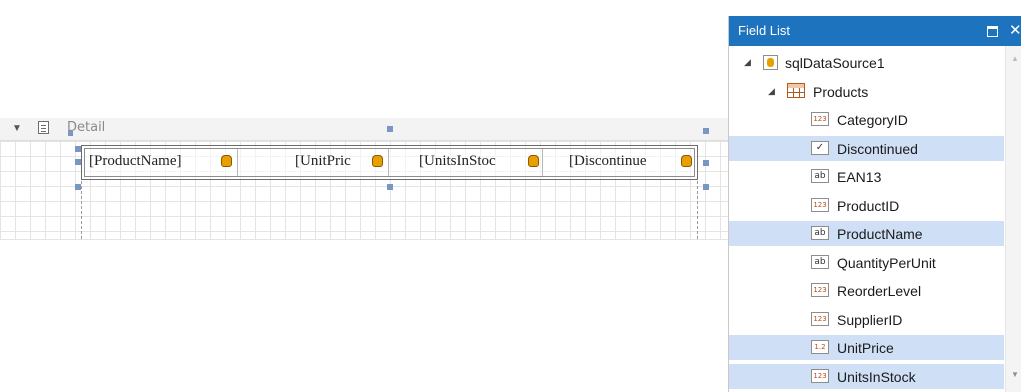 This screenshot has height=392, width=1021. Describe the element at coordinates (364, 129) in the screenshot. I see `detail-band-header: ▼ Detail` at that location.